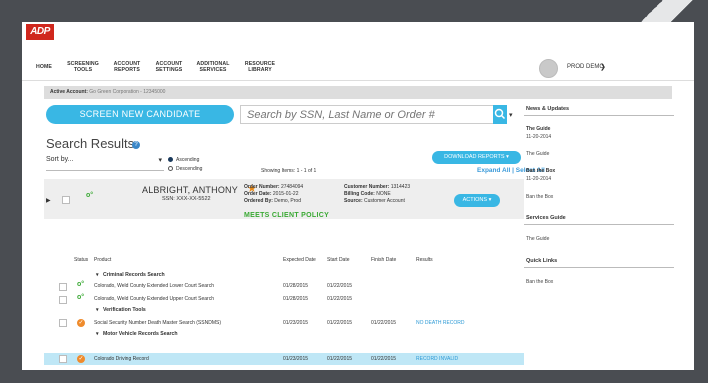 The image size is (708, 383). Describe the element at coordinates (66, 200) in the screenshot. I see `candidate-checkbox` at that location.